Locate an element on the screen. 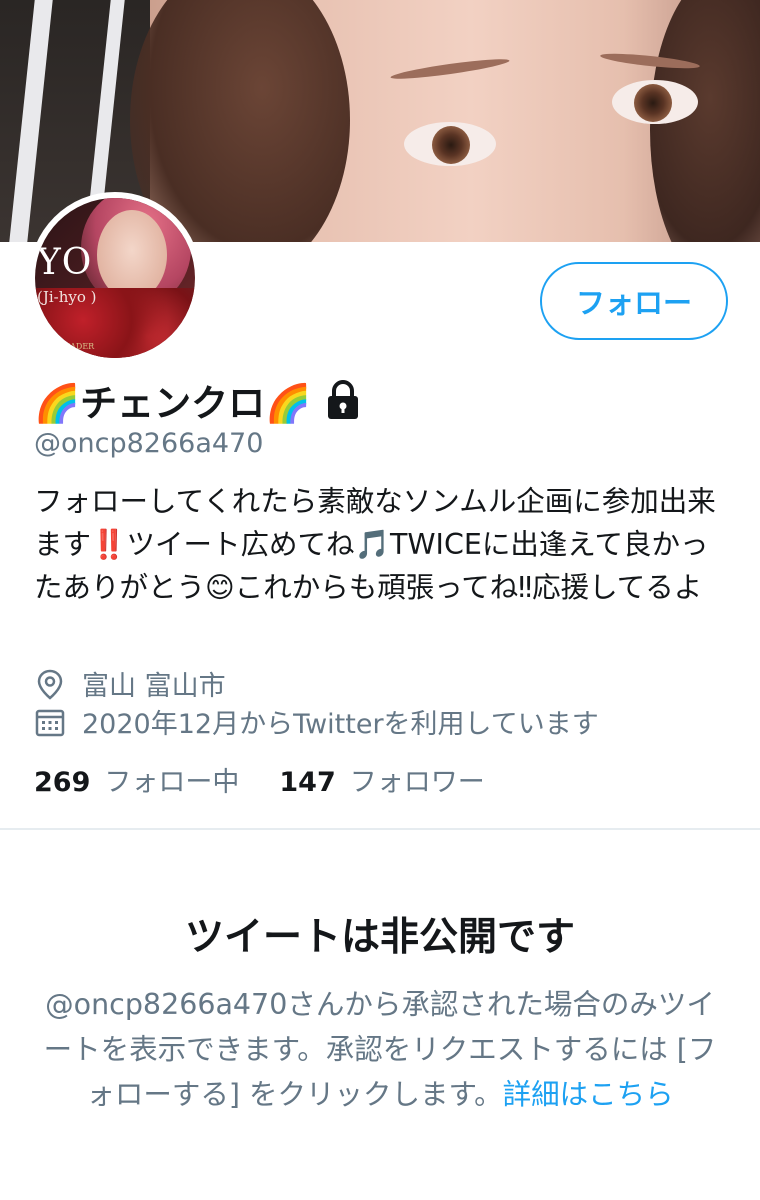  follow-stats: 269 フォロー中 147 フォロワー is located at coordinates (259, 779).